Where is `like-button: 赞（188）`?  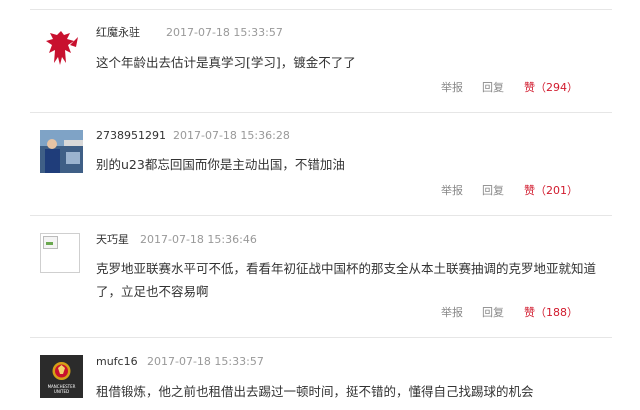
like-button: 赞（188） is located at coordinates (551, 313).